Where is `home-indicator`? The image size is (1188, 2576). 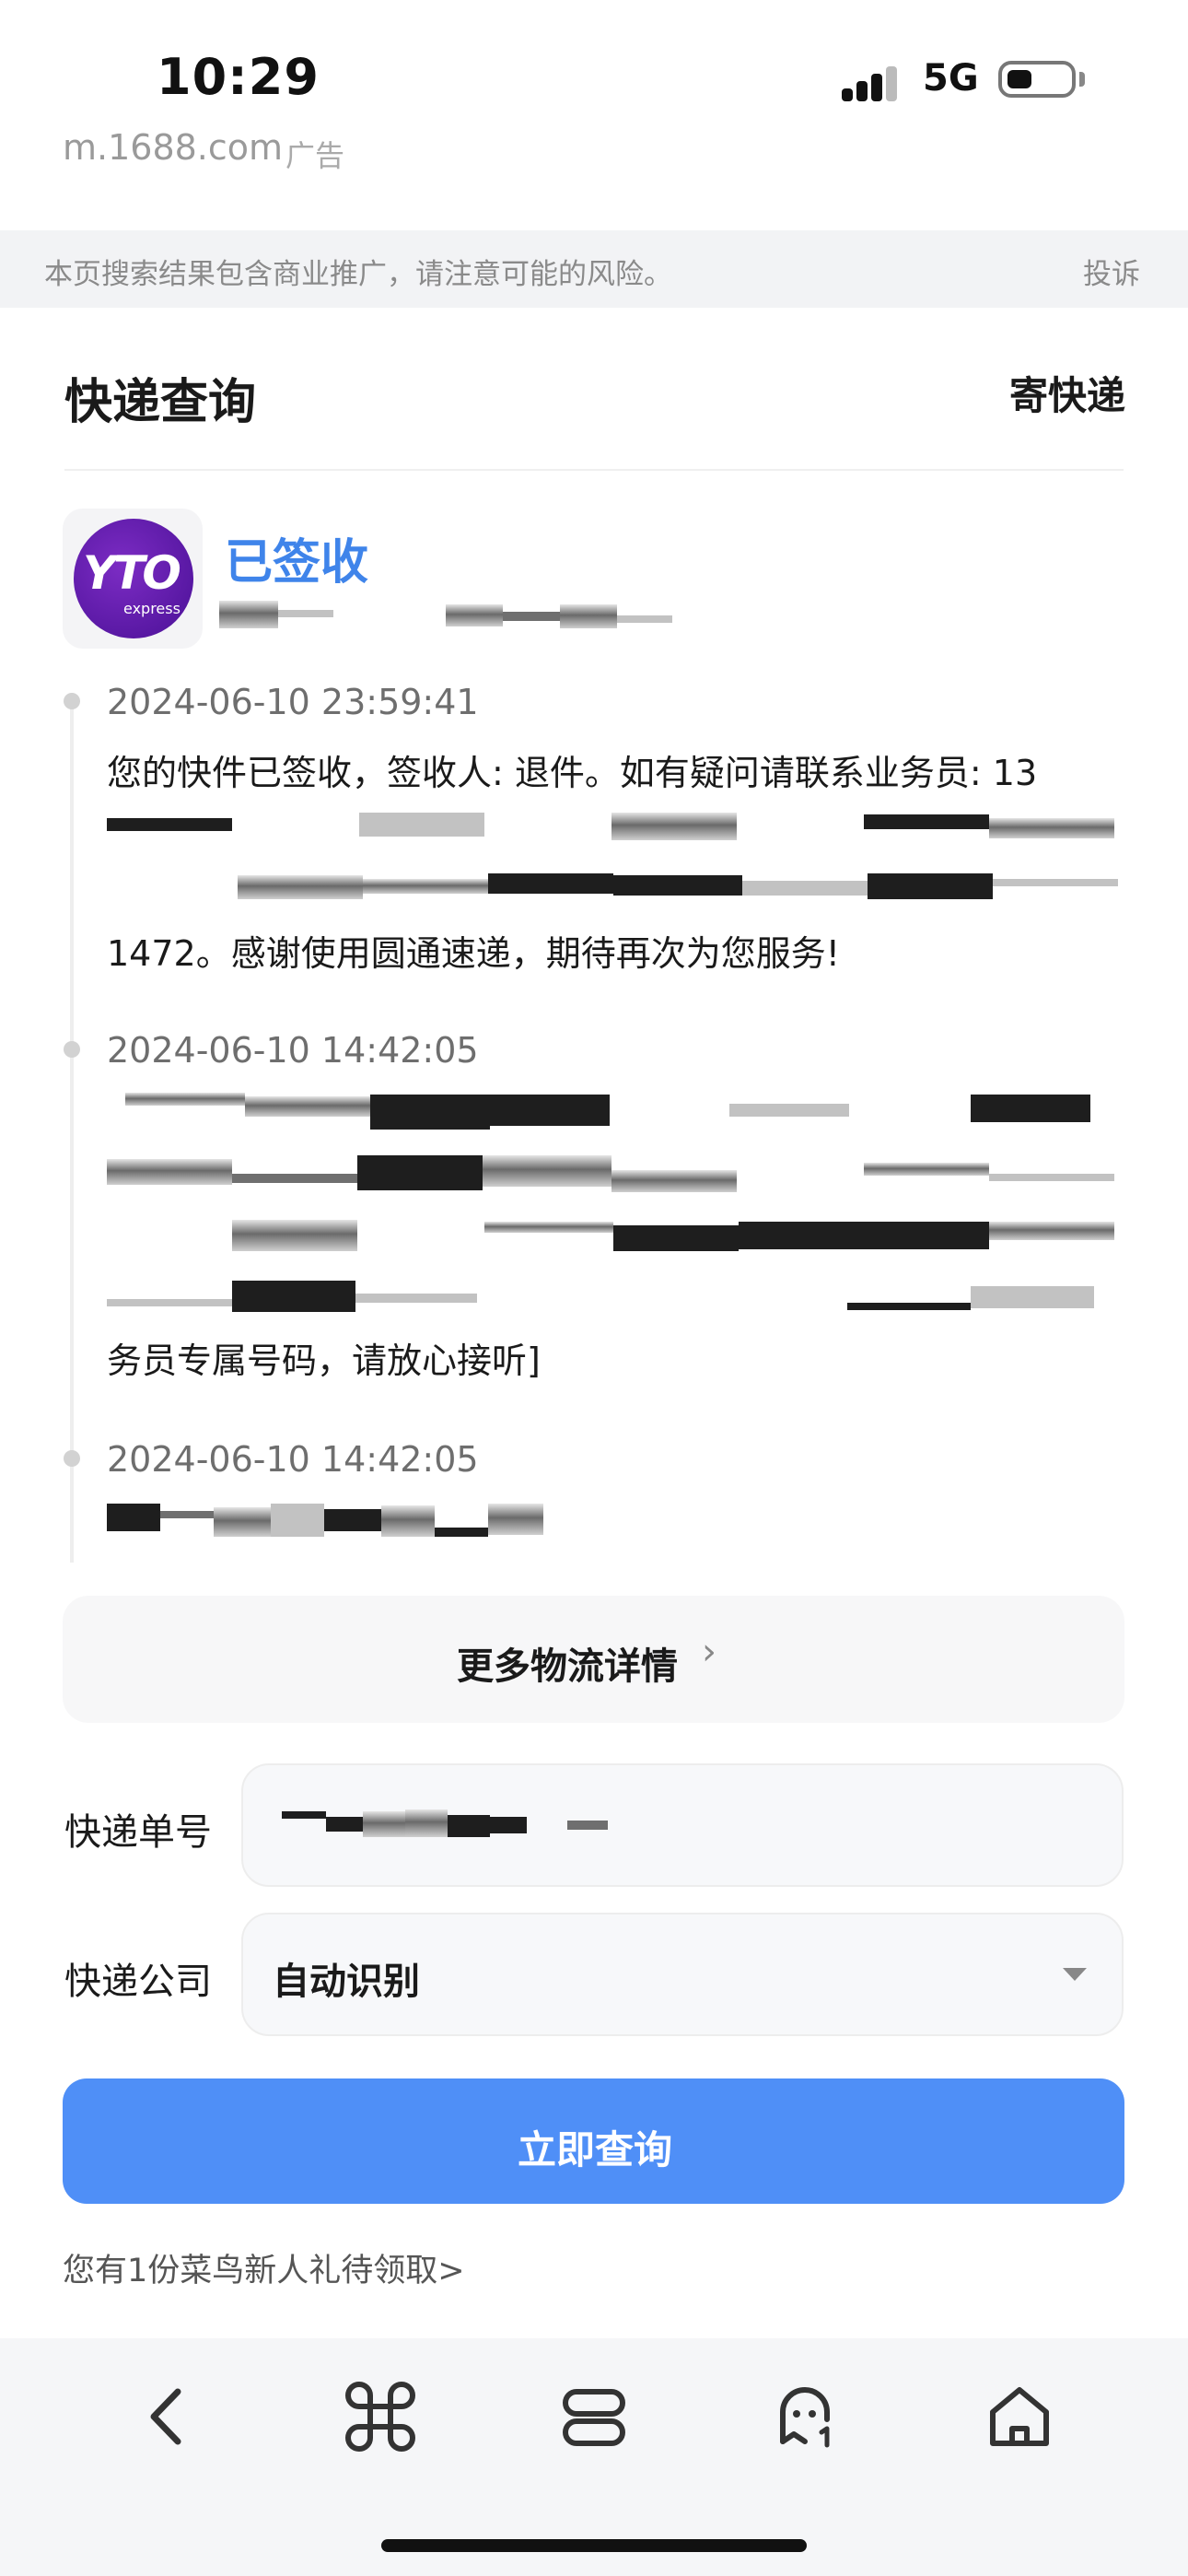 home-indicator is located at coordinates (594, 2545).